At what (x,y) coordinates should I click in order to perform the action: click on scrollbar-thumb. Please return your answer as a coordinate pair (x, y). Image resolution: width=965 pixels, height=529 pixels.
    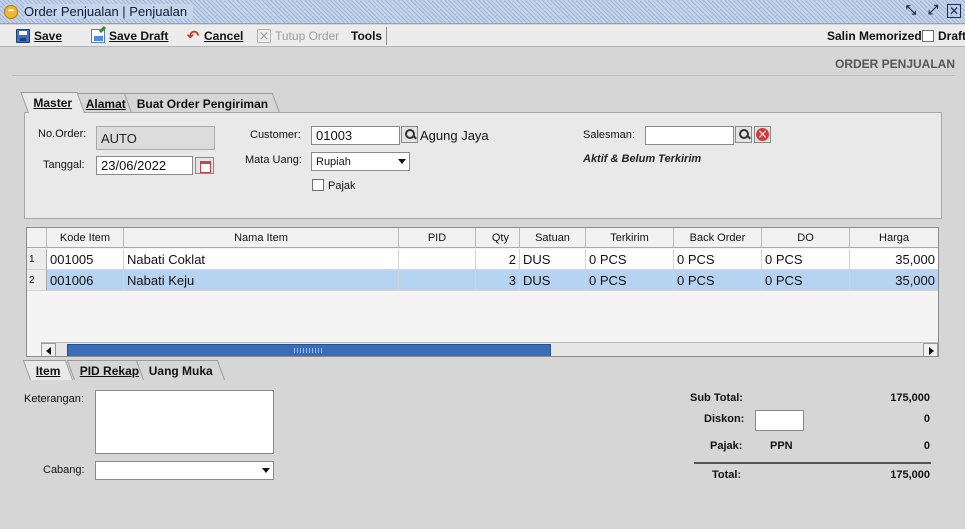
    Looking at the image, I should click on (309, 350).